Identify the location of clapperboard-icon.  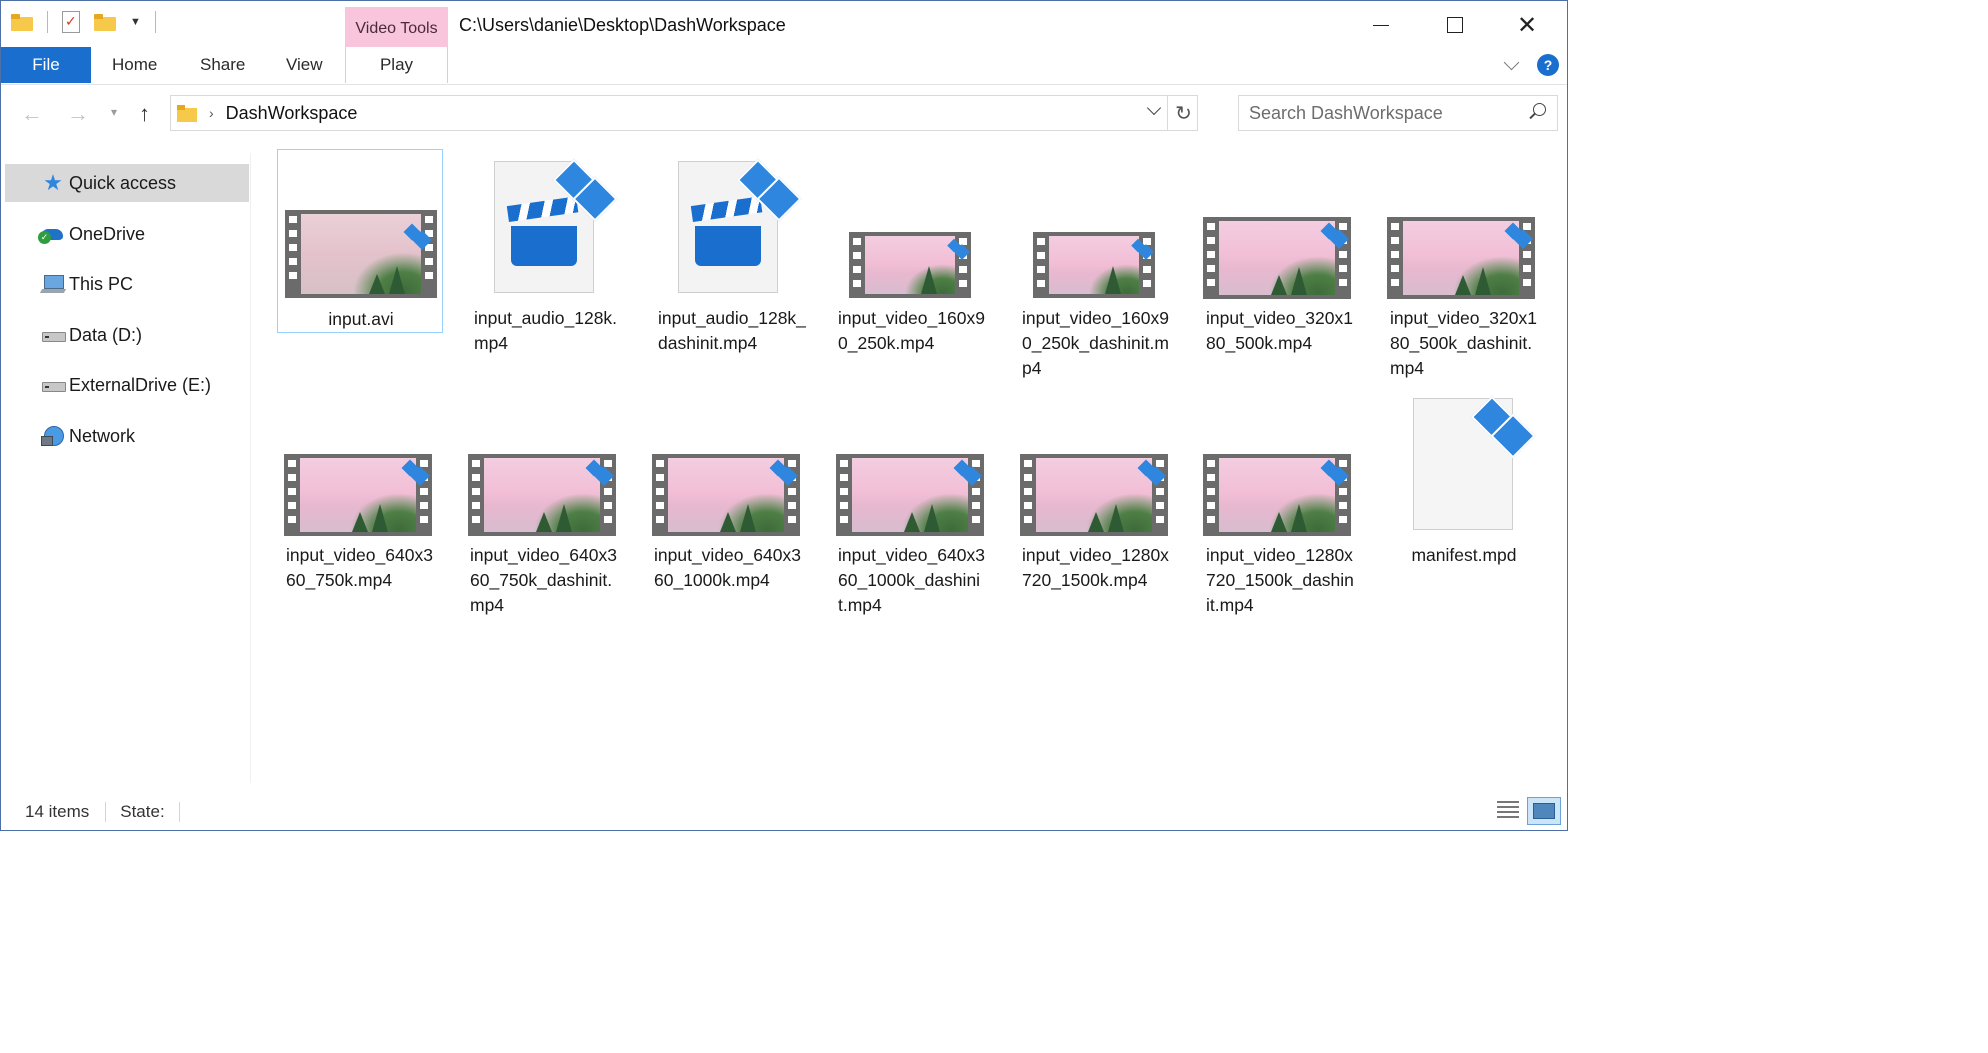
(728, 246).